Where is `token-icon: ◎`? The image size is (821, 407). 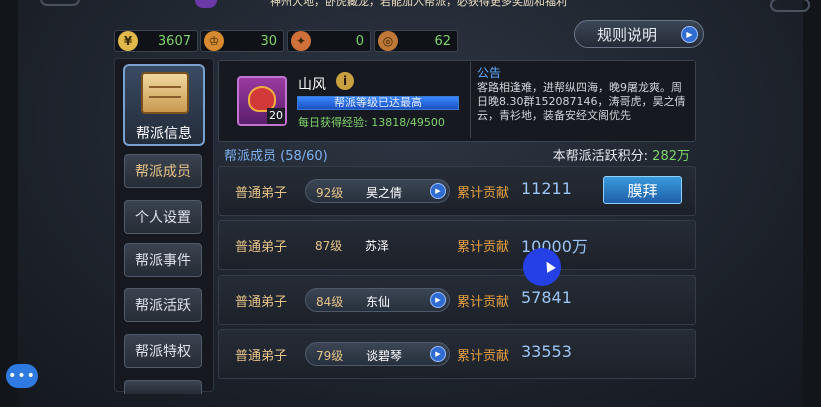 token-icon: ◎ is located at coordinates (388, 41).